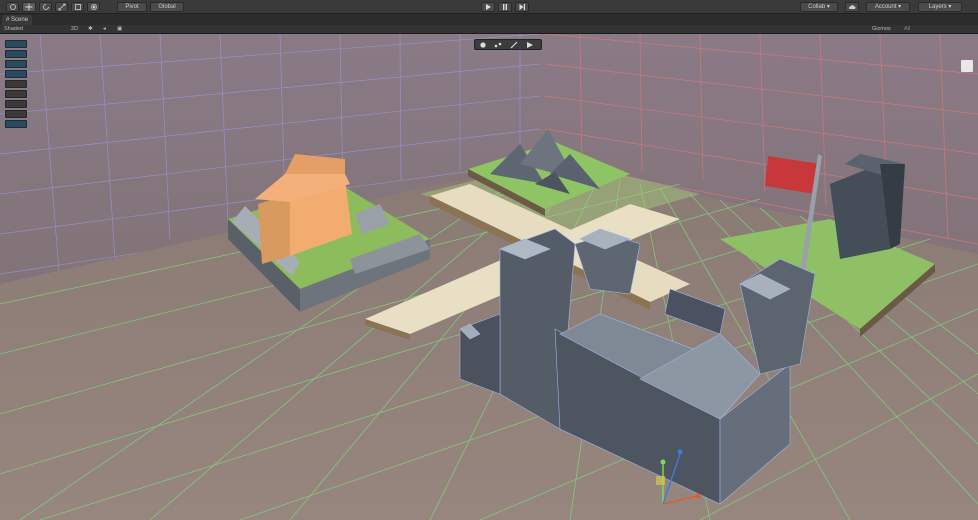 This screenshot has height=520, width=978. I want to click on collab-dropdown: Collab ▾, so click(819, 7).